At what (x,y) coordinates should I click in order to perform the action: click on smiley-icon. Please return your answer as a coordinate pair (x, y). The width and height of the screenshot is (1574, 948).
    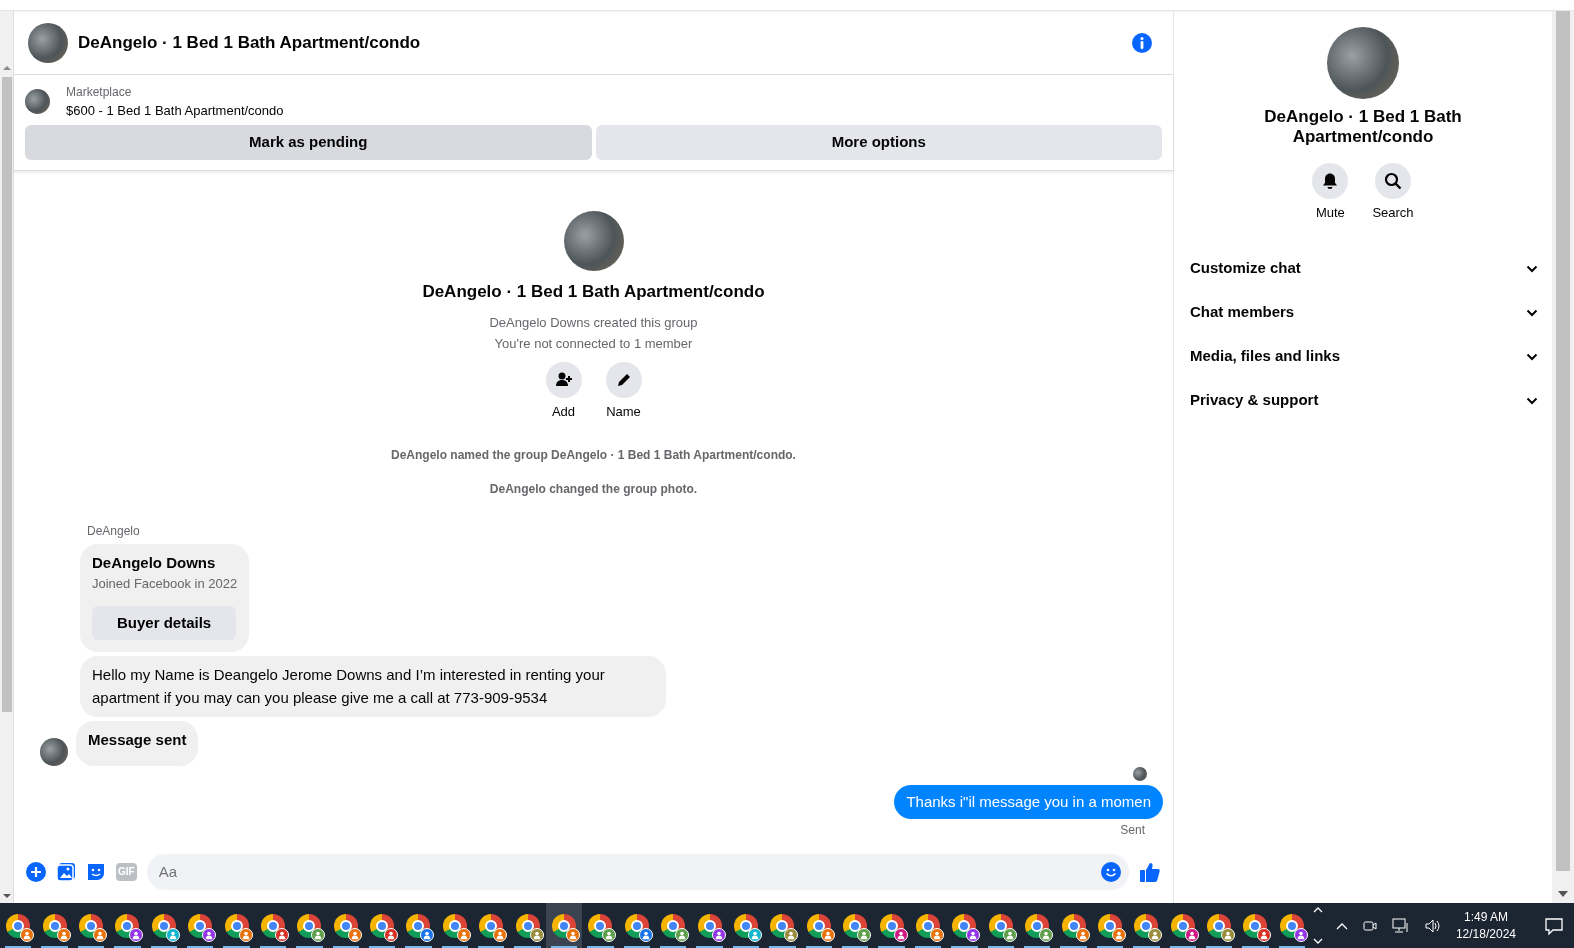
    Looking at the image, I should click on (1111, 872).